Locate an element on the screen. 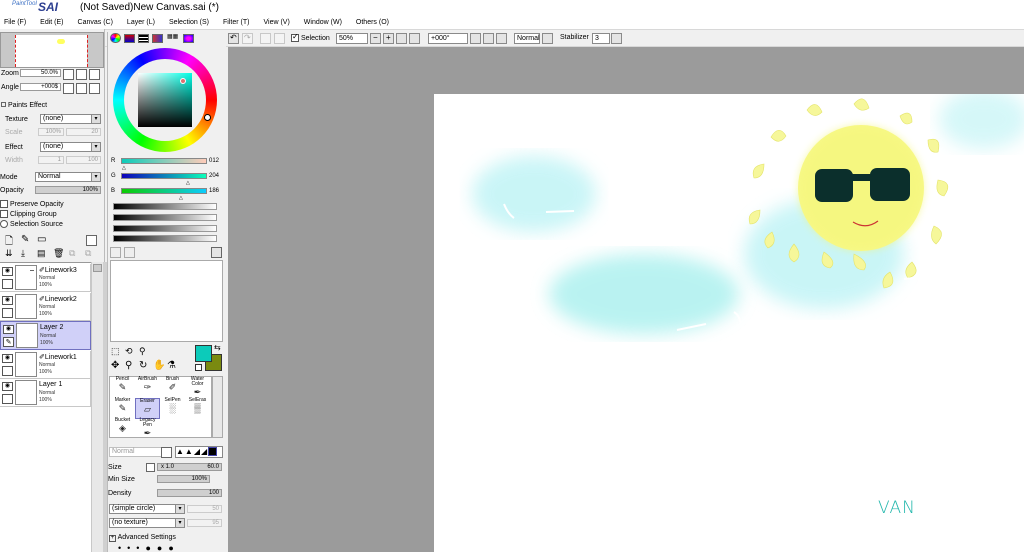 Image resolution: width=1024 pixels, height=552 pixels. rect-select-icon: ⬚ is located at coordinates (115, 351).